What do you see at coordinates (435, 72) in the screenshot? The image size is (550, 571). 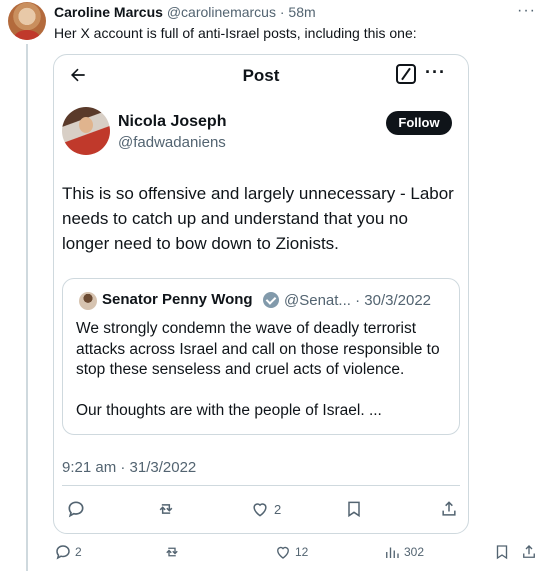 I see `post-more-icon: ···` at bounding box center [435, 72].